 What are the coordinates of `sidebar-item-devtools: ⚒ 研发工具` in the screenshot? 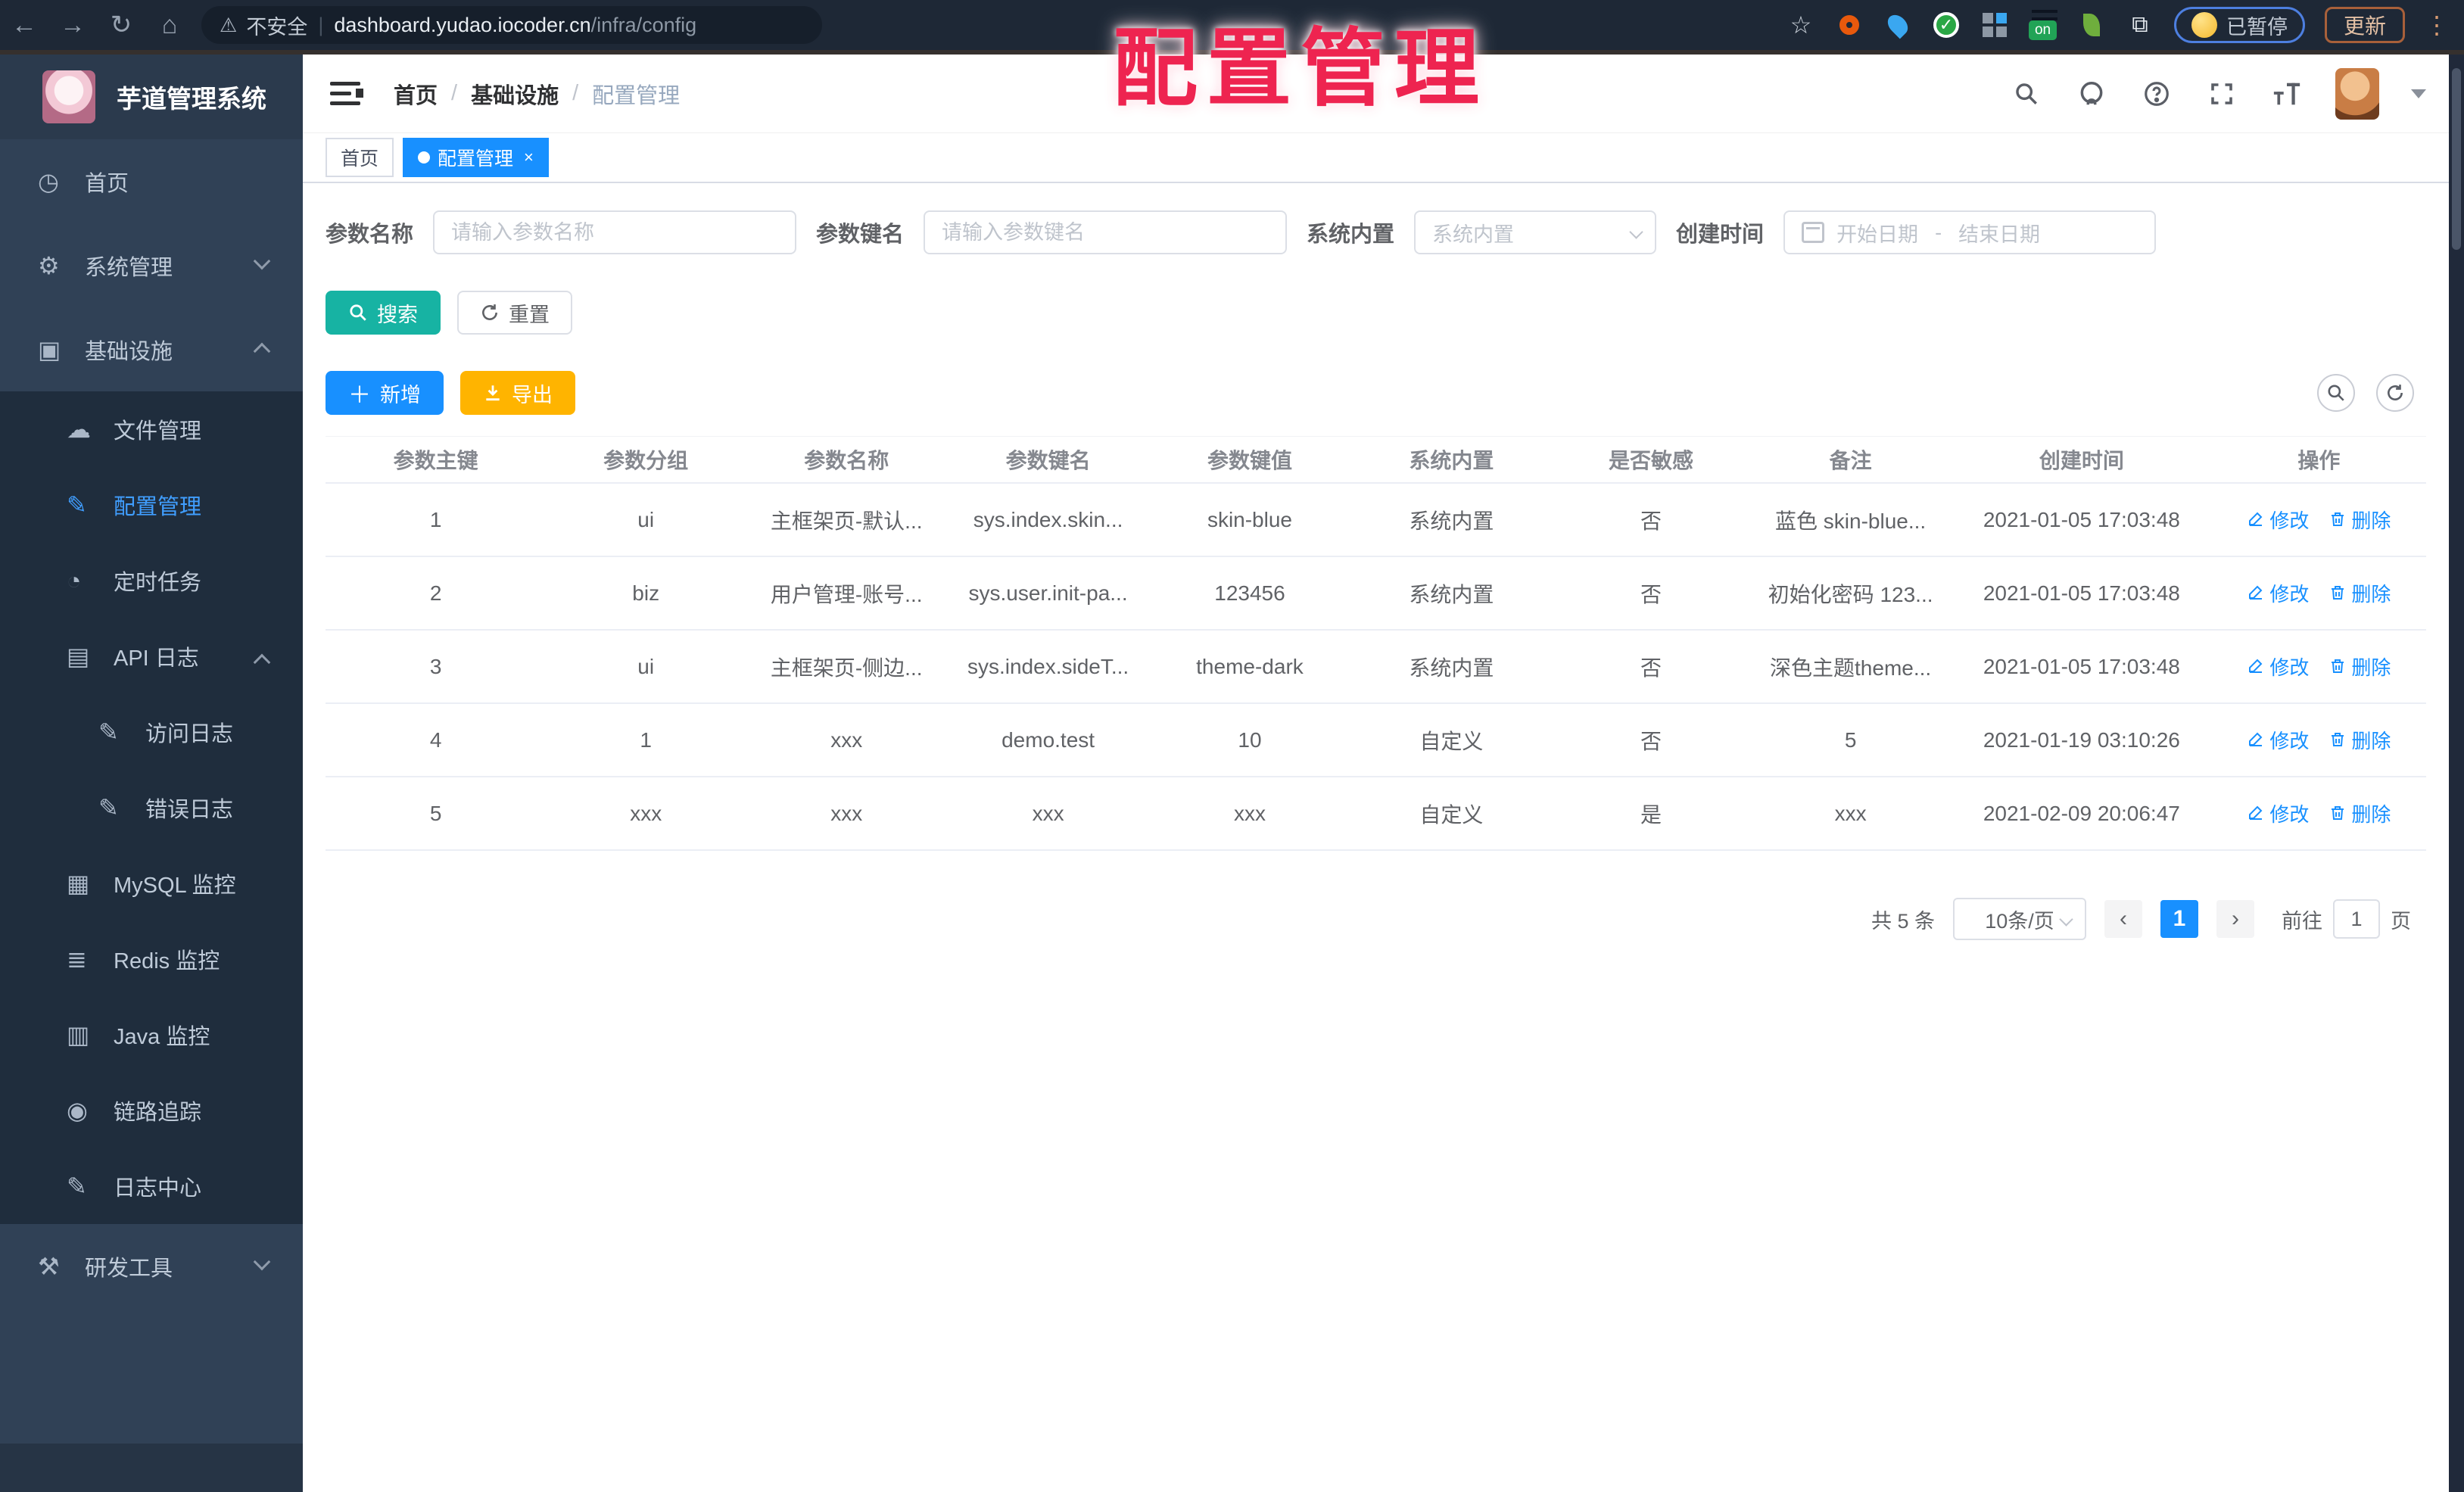 It's located at (151, 1266).